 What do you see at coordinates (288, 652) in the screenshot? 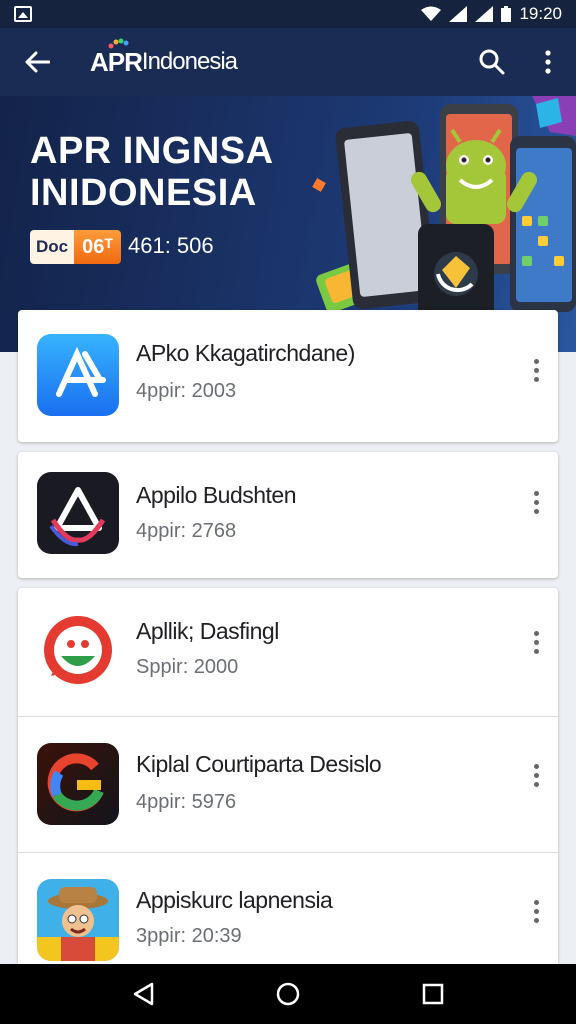
I see `list-item: Apllik; Dasfingl Sppir: 2000` at bounding box center [288, 652].